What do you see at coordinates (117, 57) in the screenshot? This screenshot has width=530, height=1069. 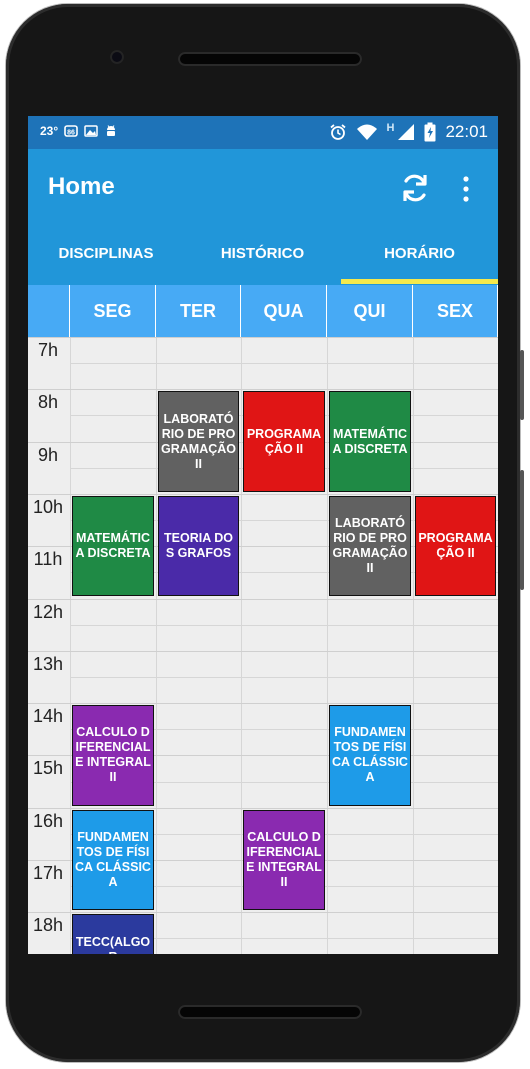 I see `front-camera` at bounding box center [117, 57].